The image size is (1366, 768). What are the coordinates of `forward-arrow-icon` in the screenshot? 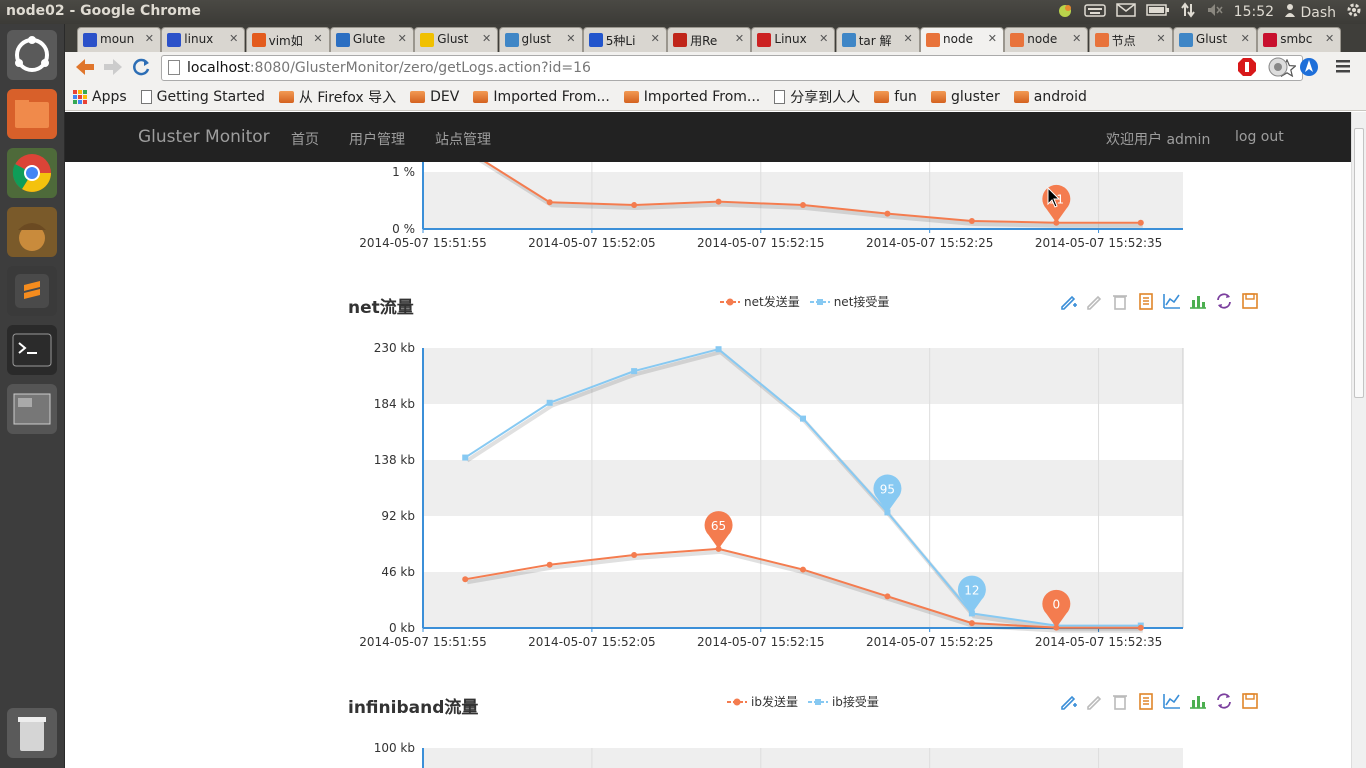 It's located at (113, 69).